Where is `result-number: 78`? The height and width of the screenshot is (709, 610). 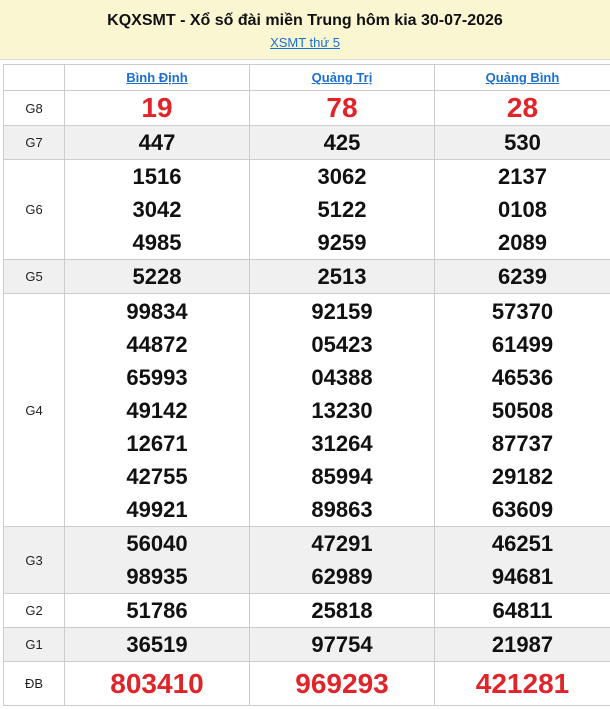 result-number: 78 is located at coordinates (342, 107).